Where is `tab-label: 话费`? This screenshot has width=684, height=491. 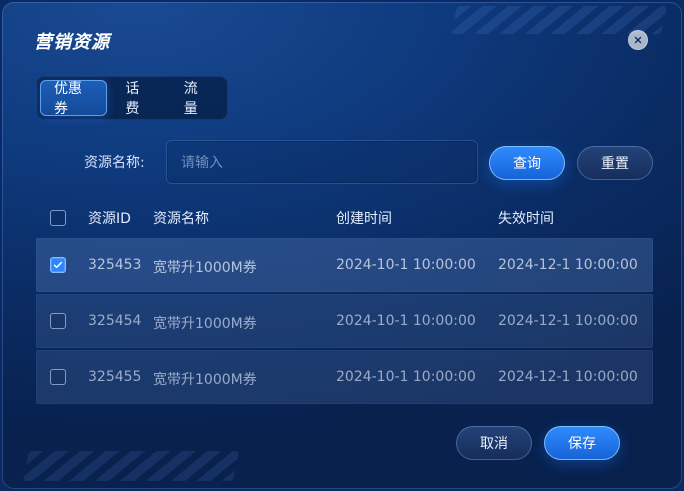 tab-label: 话费 is located at coordinates (132, 99).